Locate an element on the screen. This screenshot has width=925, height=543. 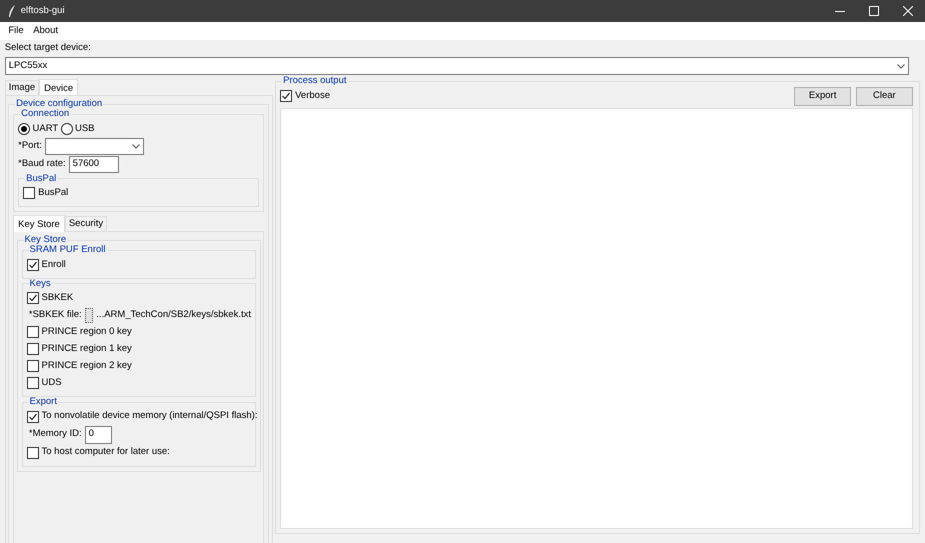
output-button: Clear is located at coordinates (884, 96).